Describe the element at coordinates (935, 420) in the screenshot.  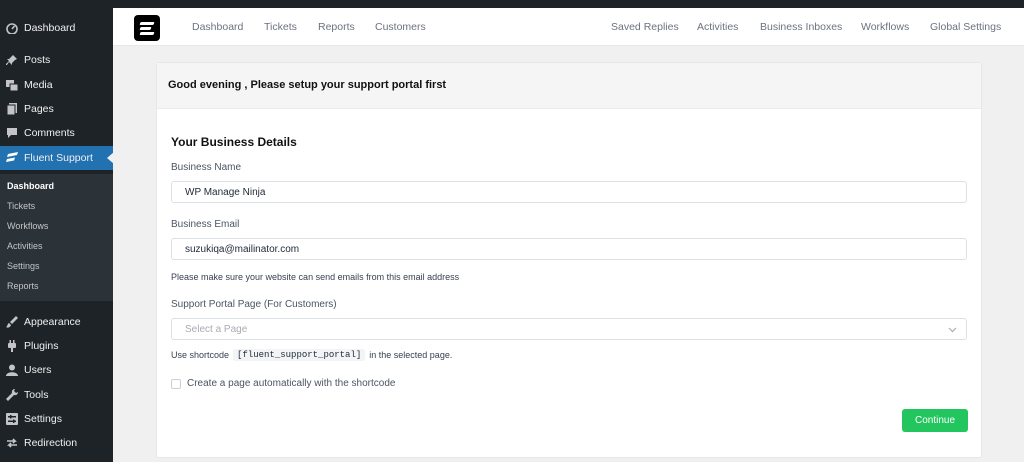
I see `continue-button: Continue` at that location.